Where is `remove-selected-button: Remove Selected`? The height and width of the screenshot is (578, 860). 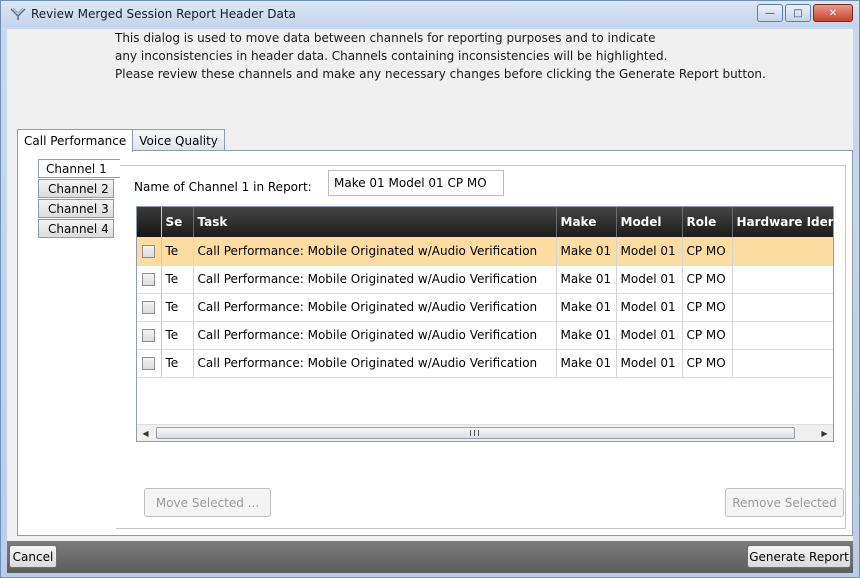 remove-selected-button: Remove Selected is located at coordinates (784, 502).